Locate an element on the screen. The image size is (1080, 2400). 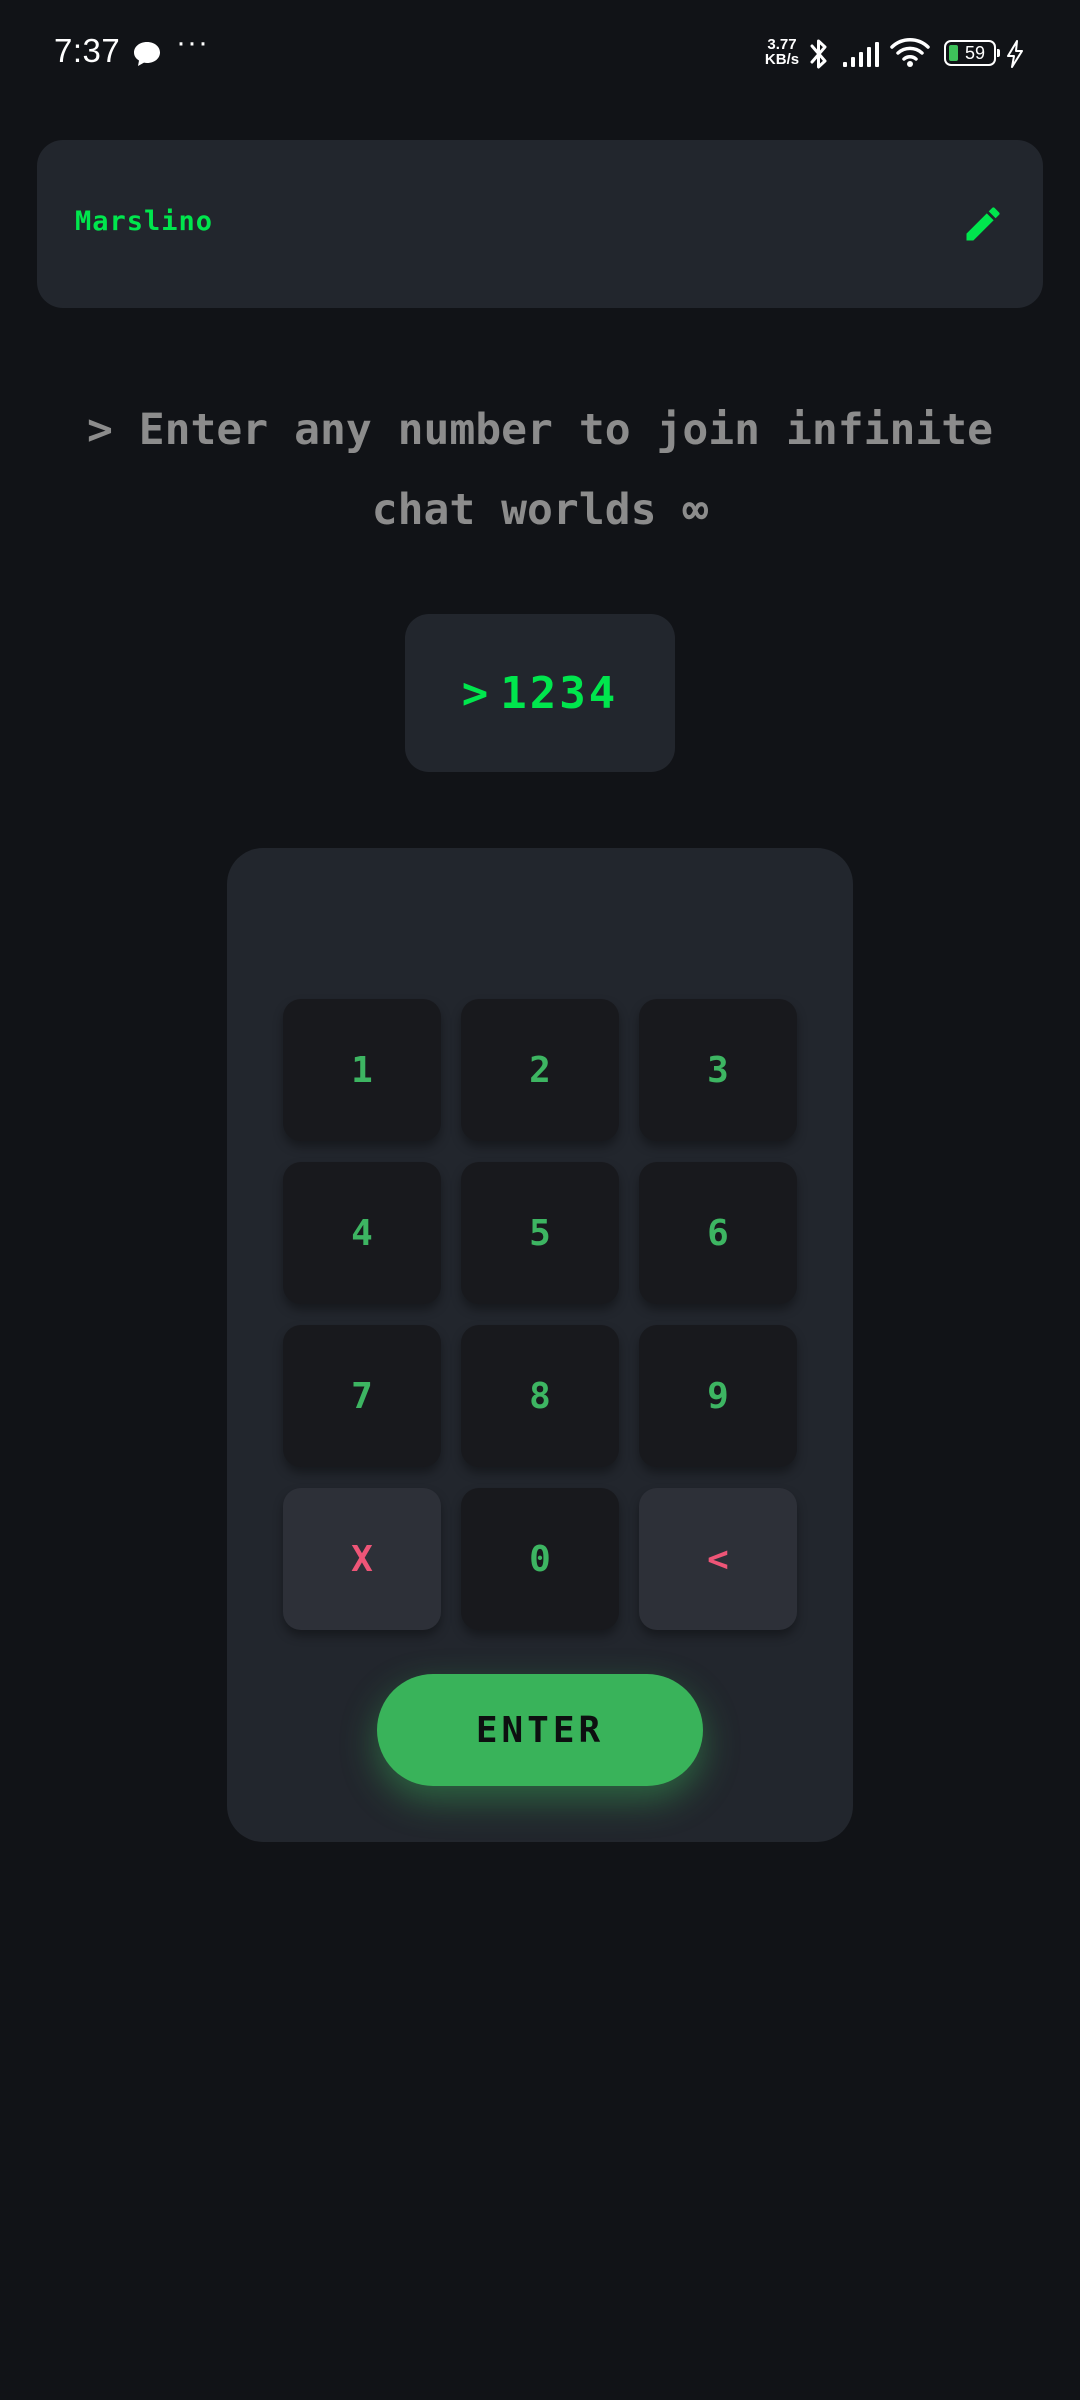
net-speed-unit: KB/s is located at coordinates (782, 59).